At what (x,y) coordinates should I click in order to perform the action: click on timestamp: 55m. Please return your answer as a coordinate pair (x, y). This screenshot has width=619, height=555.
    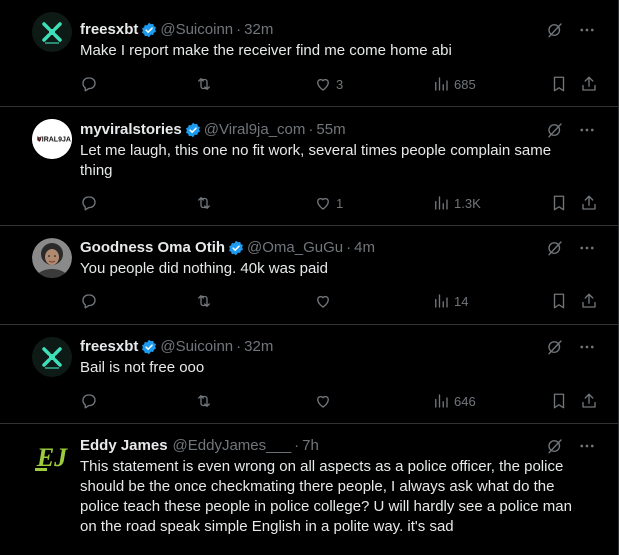
    Looking at the image, I should click on (330, 130).